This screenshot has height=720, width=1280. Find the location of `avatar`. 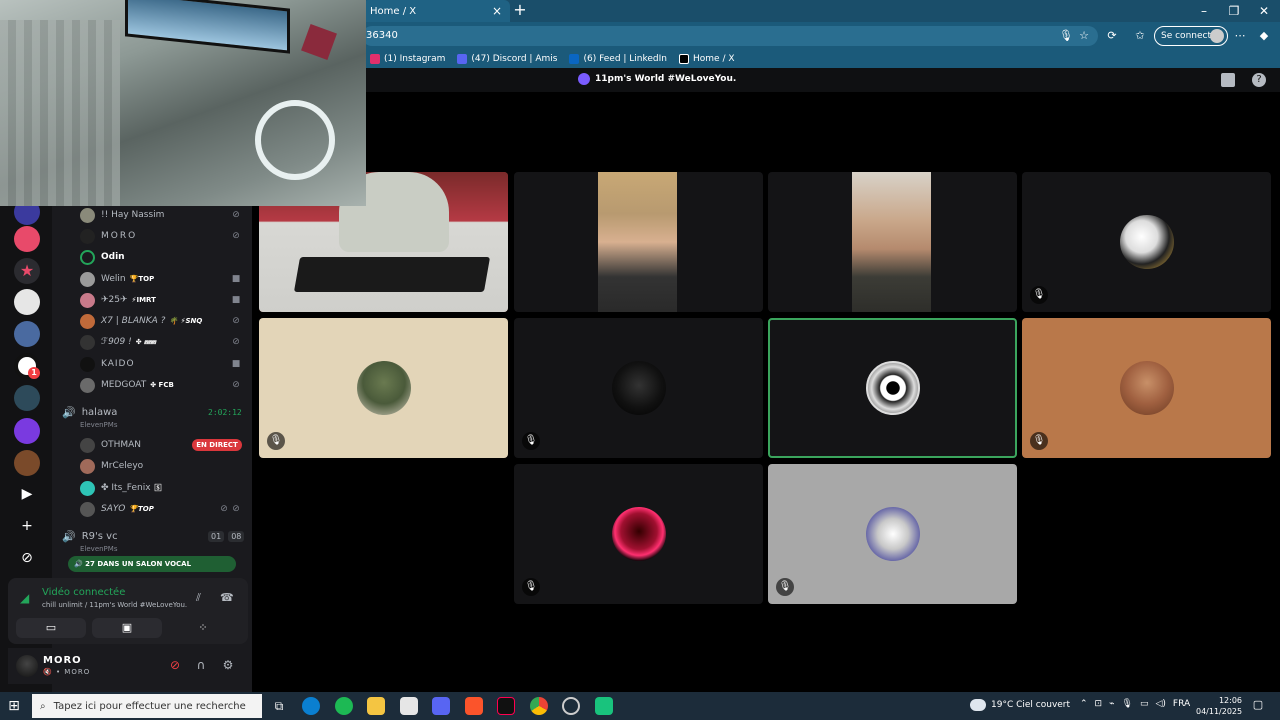

avatar is located at coordinates (27, 666).